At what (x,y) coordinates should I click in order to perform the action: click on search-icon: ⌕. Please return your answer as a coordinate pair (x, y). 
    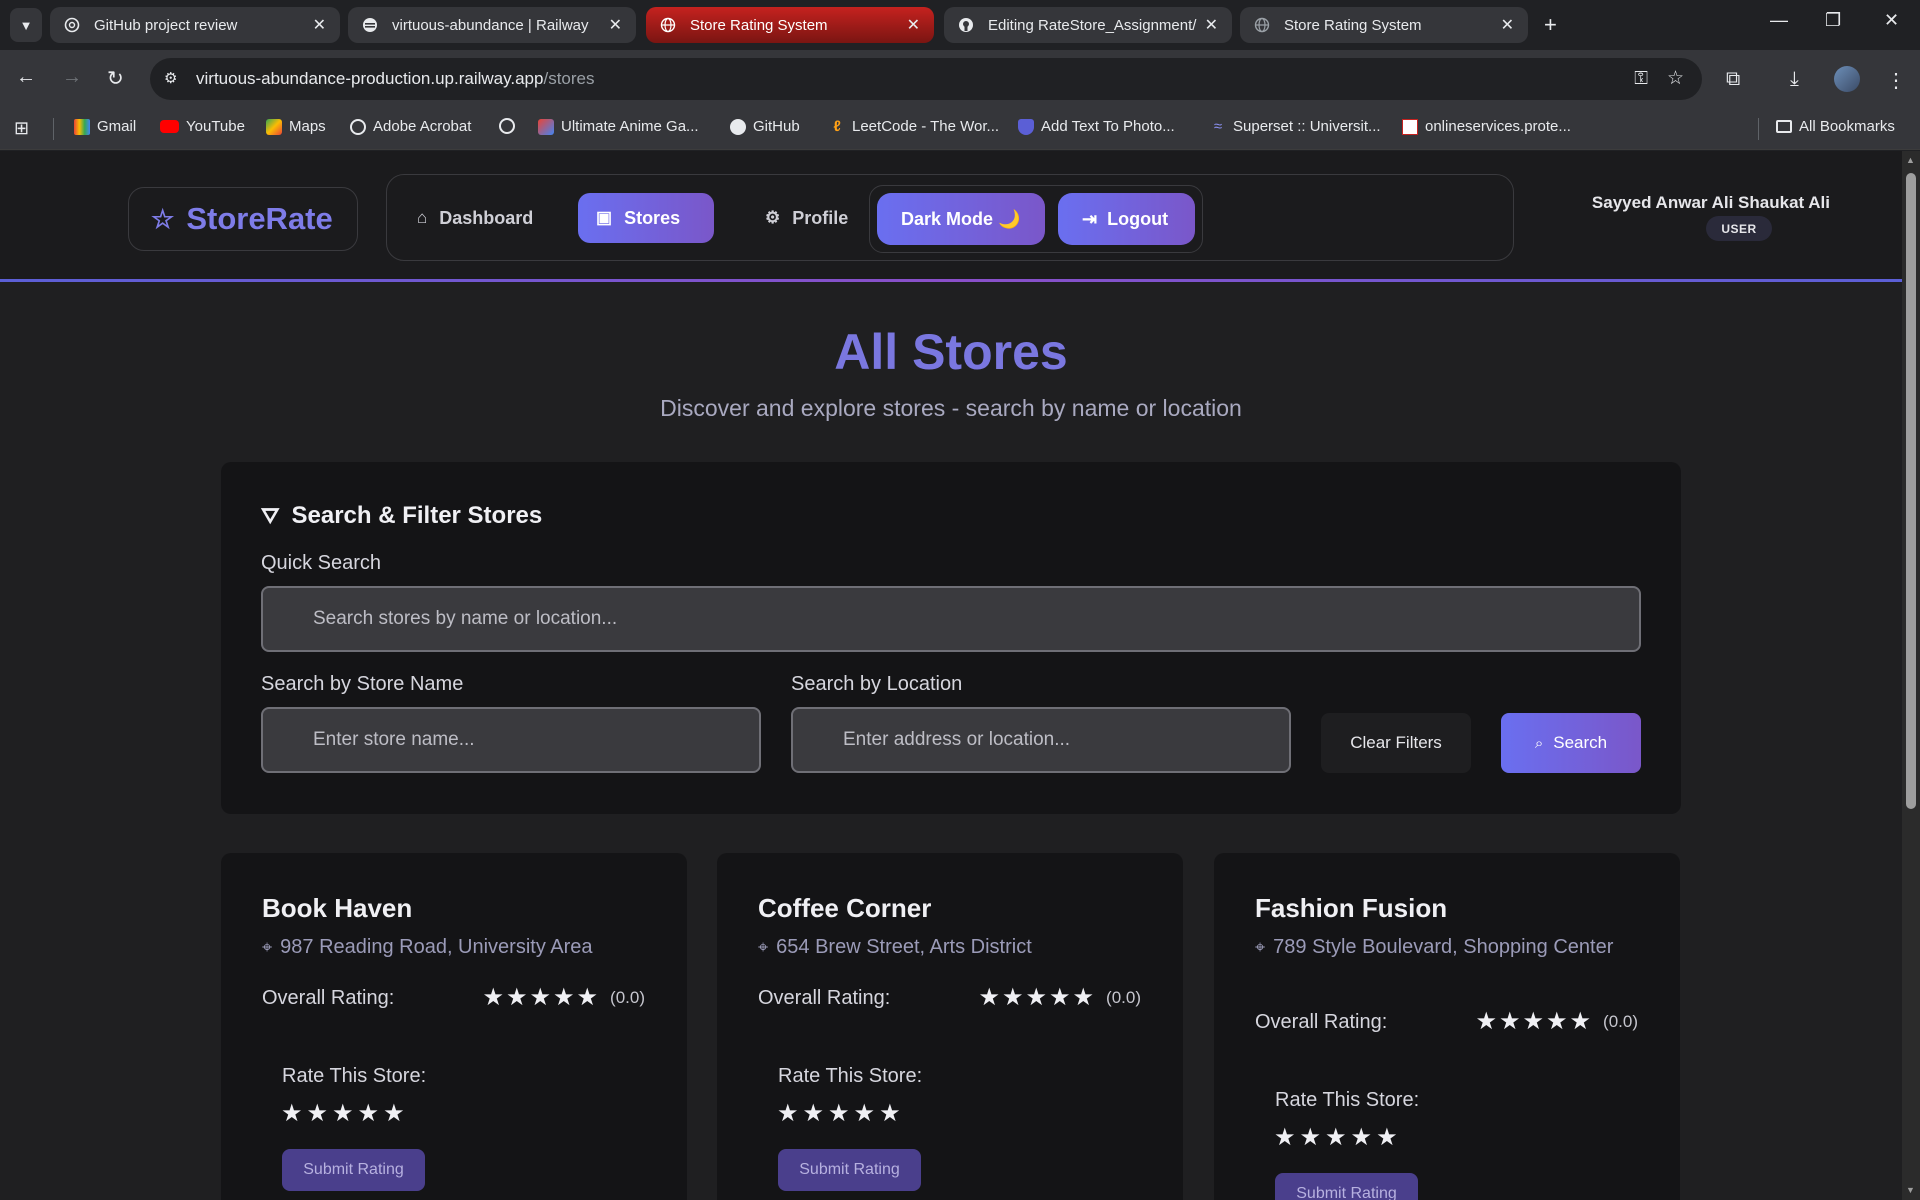
    Looking at the image, I should click on (1539, 743).